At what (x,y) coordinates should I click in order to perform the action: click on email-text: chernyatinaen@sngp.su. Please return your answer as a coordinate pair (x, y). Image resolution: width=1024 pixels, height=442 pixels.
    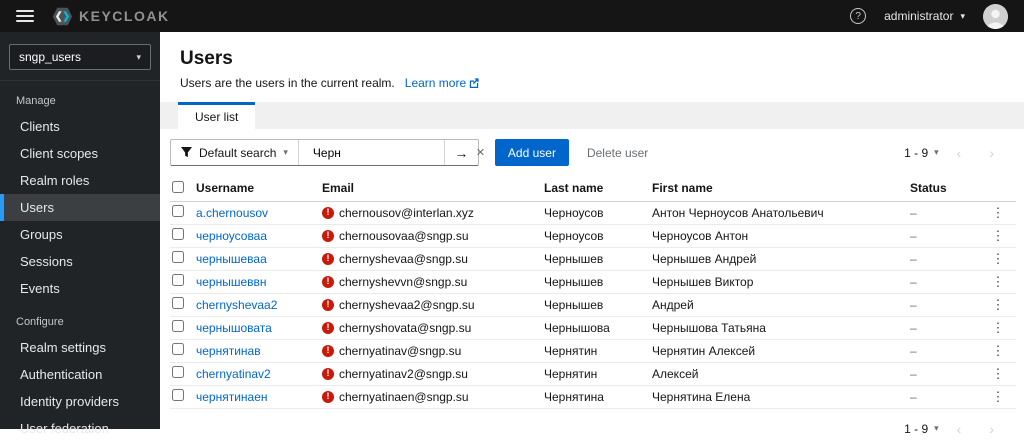
    Looking at the image, I should click on (404, 396).